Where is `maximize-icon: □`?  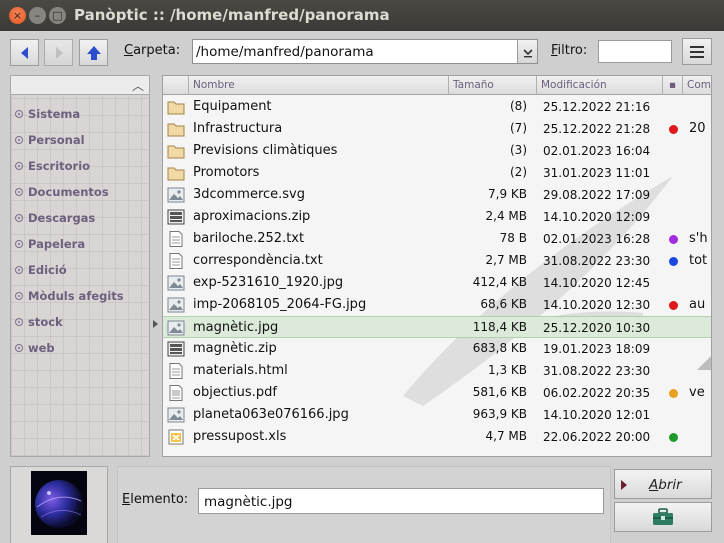 maximize-icon: □ is located at coordinates (57, 15).